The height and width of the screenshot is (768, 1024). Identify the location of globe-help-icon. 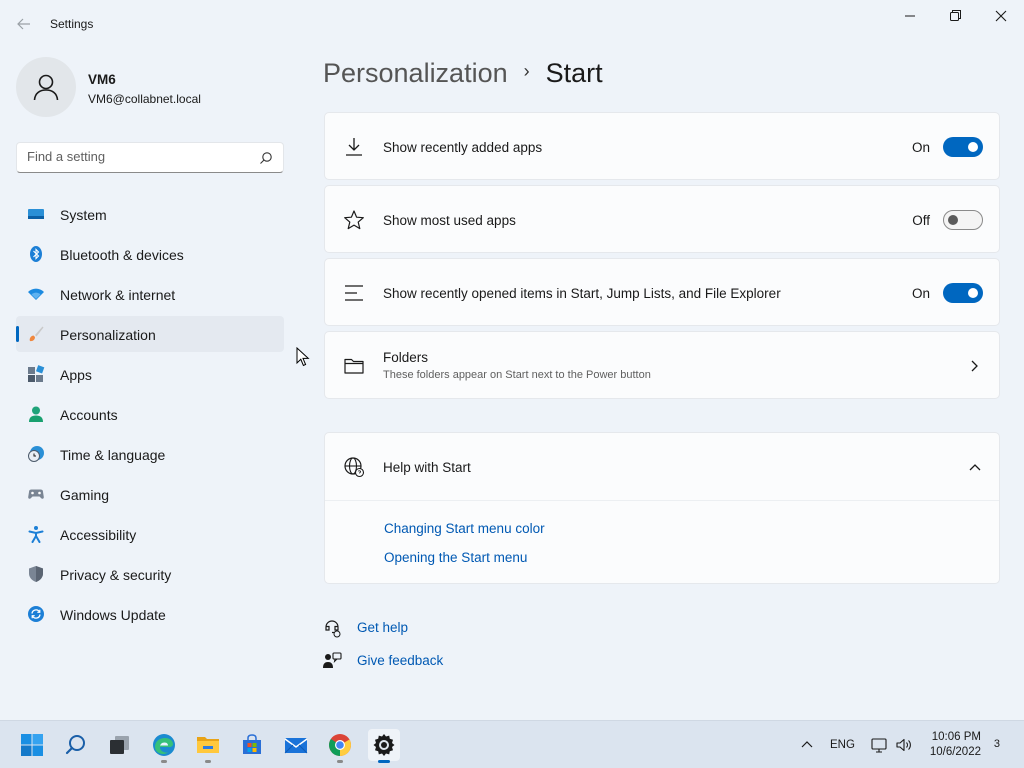
(354, 467).